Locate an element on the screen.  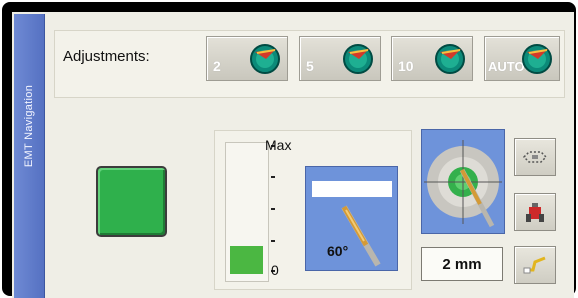
target-view is located at coordinates (463, 181).